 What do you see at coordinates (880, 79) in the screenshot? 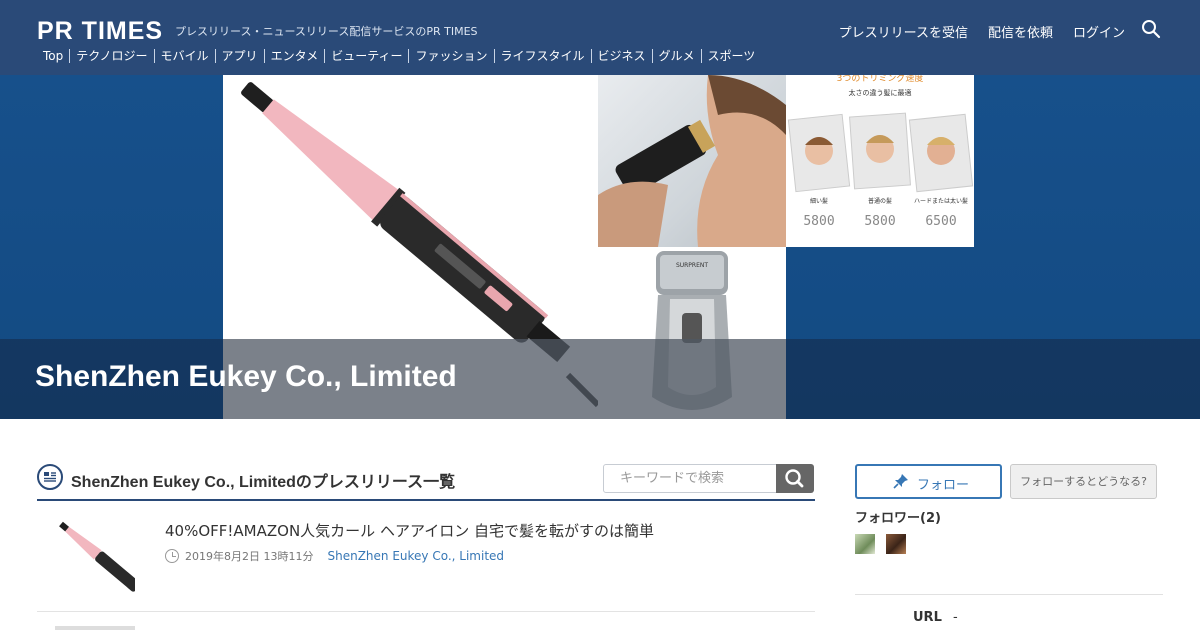
I see `trim-heading-text: 3つのトリミング速度` at bounding box center [880, 79].